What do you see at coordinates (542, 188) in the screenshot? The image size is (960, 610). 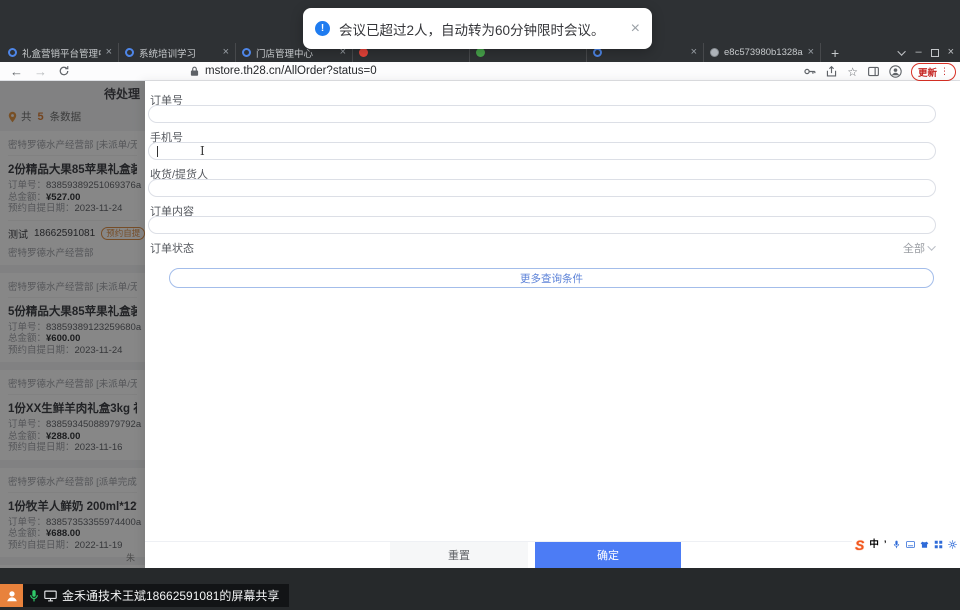 I see `receiver-input` at bounding box center [542, 188].